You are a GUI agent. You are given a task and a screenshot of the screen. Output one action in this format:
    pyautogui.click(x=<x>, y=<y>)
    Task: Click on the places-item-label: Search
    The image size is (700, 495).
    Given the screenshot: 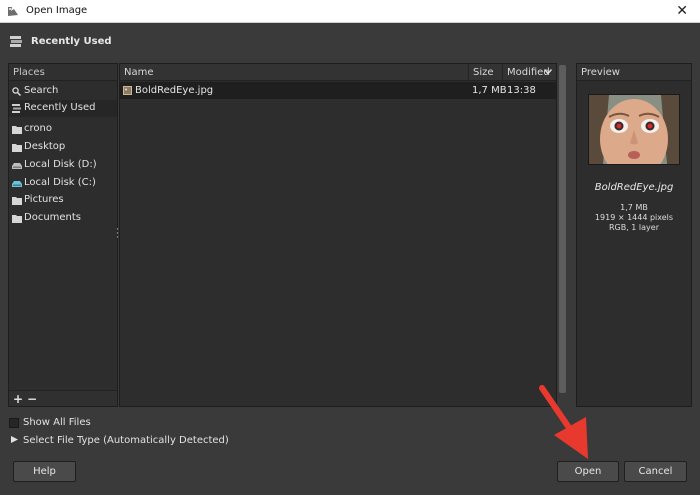 What is the action you would take?
    pyautogui.click(x=41, y=90)
    